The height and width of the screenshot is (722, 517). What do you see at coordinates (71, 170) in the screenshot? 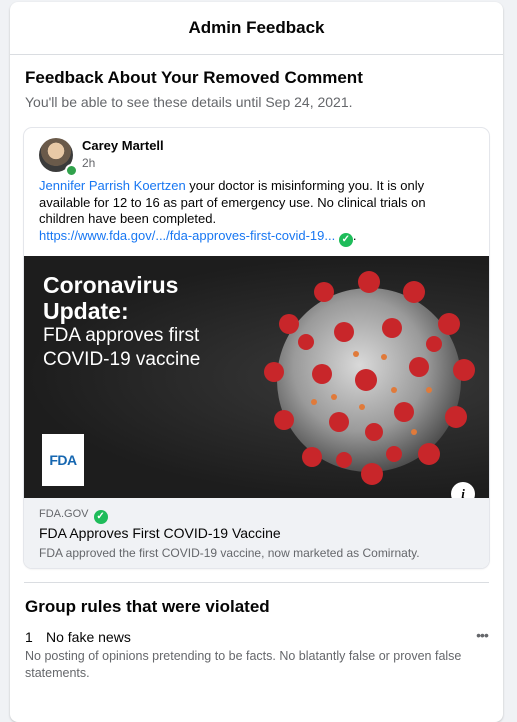
I see `online-status-icon` at bounding box center [71, 170].